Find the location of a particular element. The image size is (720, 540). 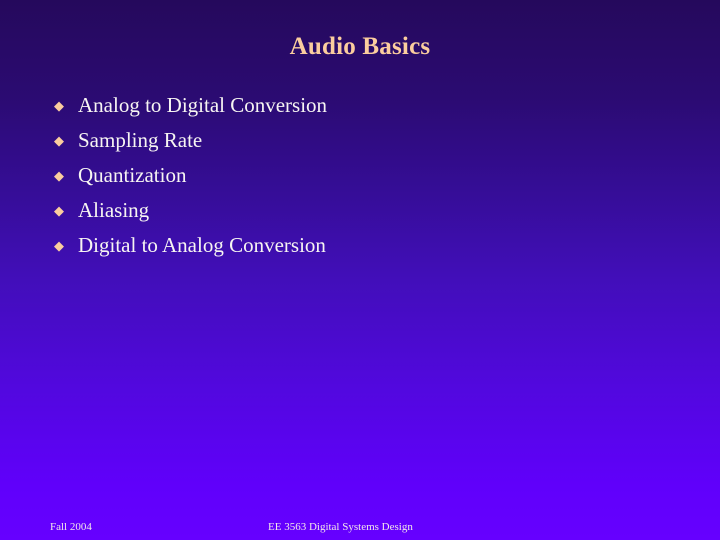

bullet-item-label: Aliasing is located at coordinates (114, 210).